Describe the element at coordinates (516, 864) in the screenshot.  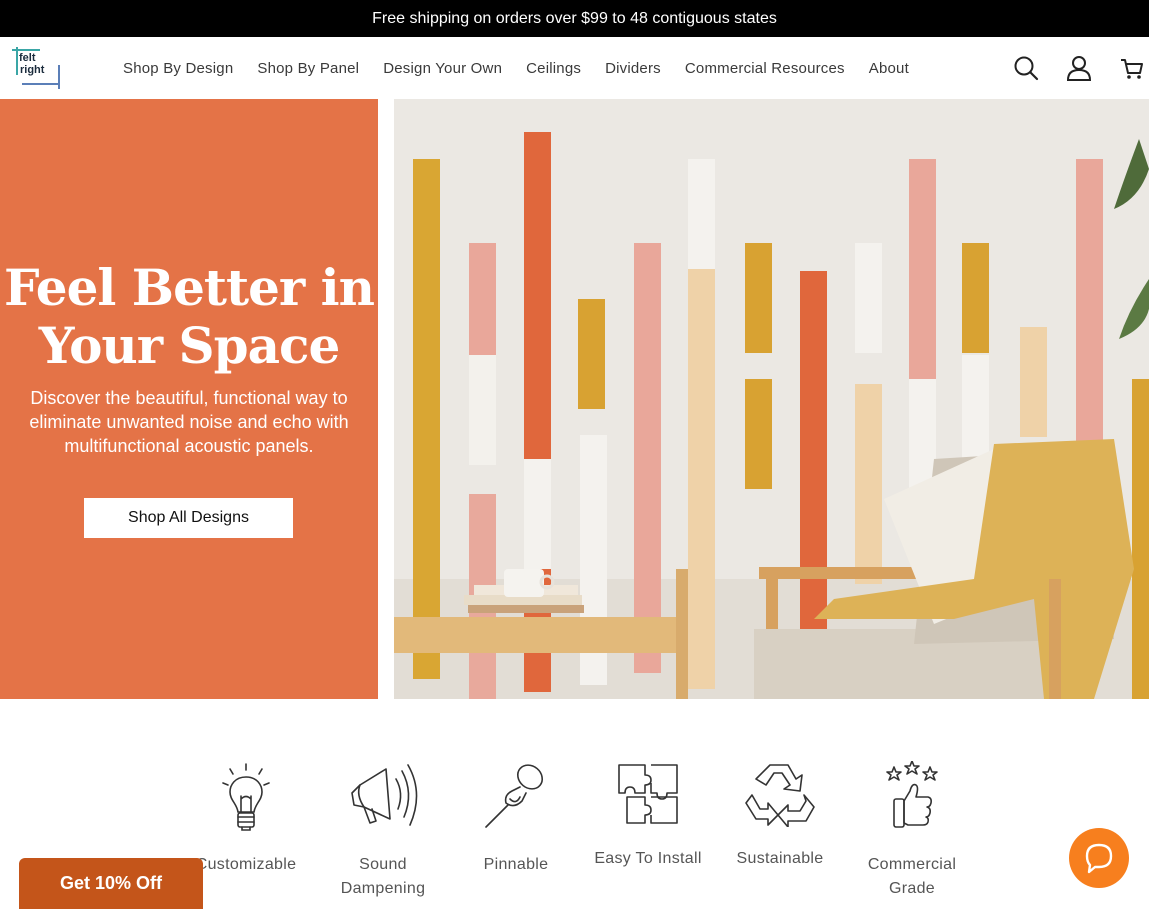
I see `feature-label: Pinnable` at that location.